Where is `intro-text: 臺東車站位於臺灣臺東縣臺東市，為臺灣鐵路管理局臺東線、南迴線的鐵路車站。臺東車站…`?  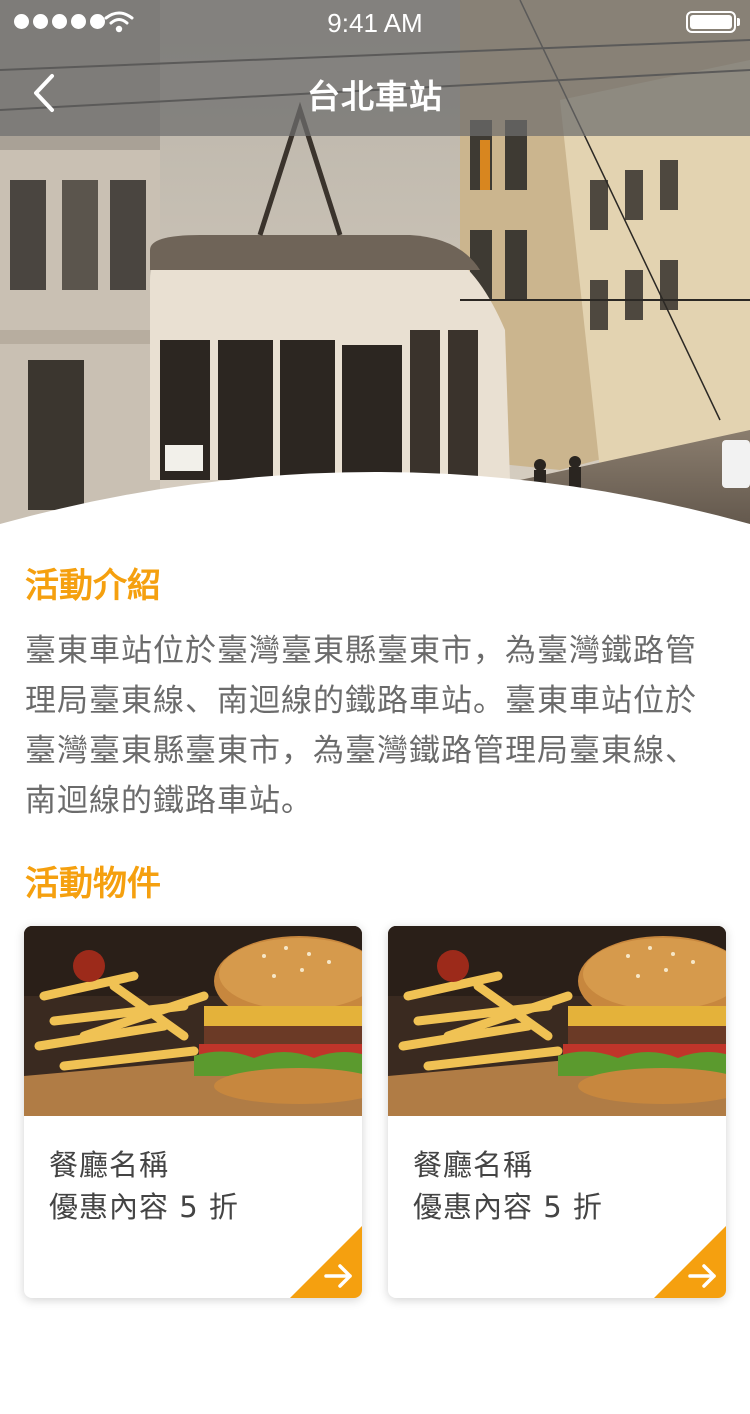 intro-text: 臺東車站位於臺灣臺東縣臺東市，為臺灣鐵路管理局臺東線、南迴線的鐵路車站。臺東車站… is located at coordinates (361, 726).